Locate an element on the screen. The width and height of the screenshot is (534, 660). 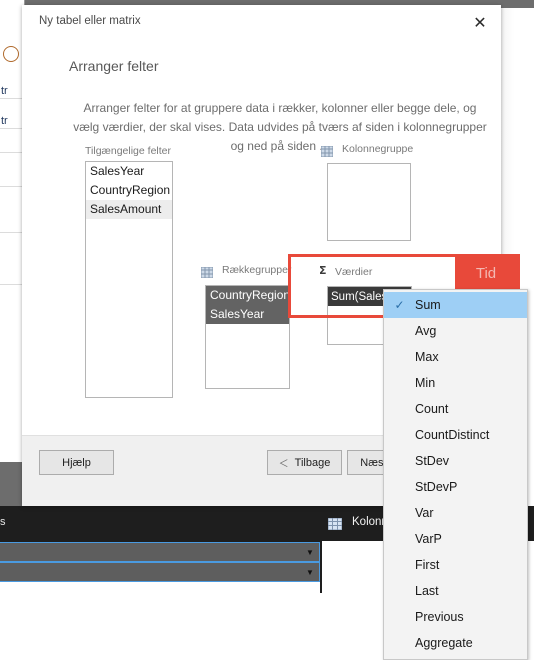
menu-item-label: Sum is located at coordinates (428, 305).